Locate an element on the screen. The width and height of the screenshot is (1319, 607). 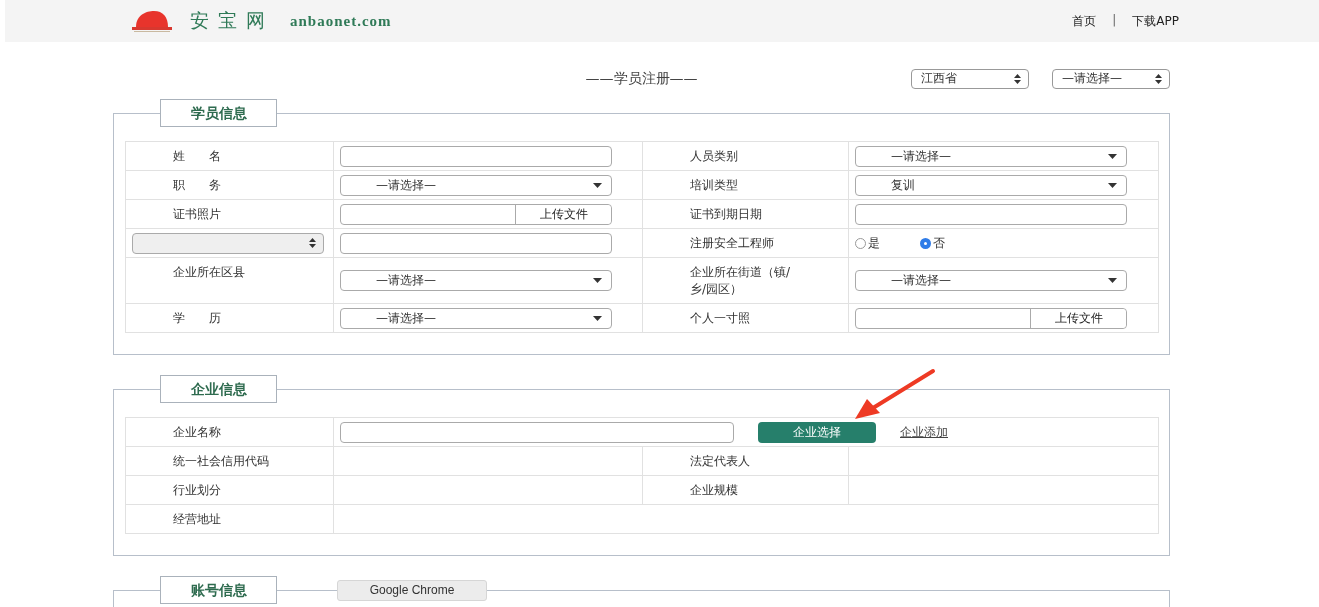
section-title: 账号信息 is located at coordinates (218, 590).